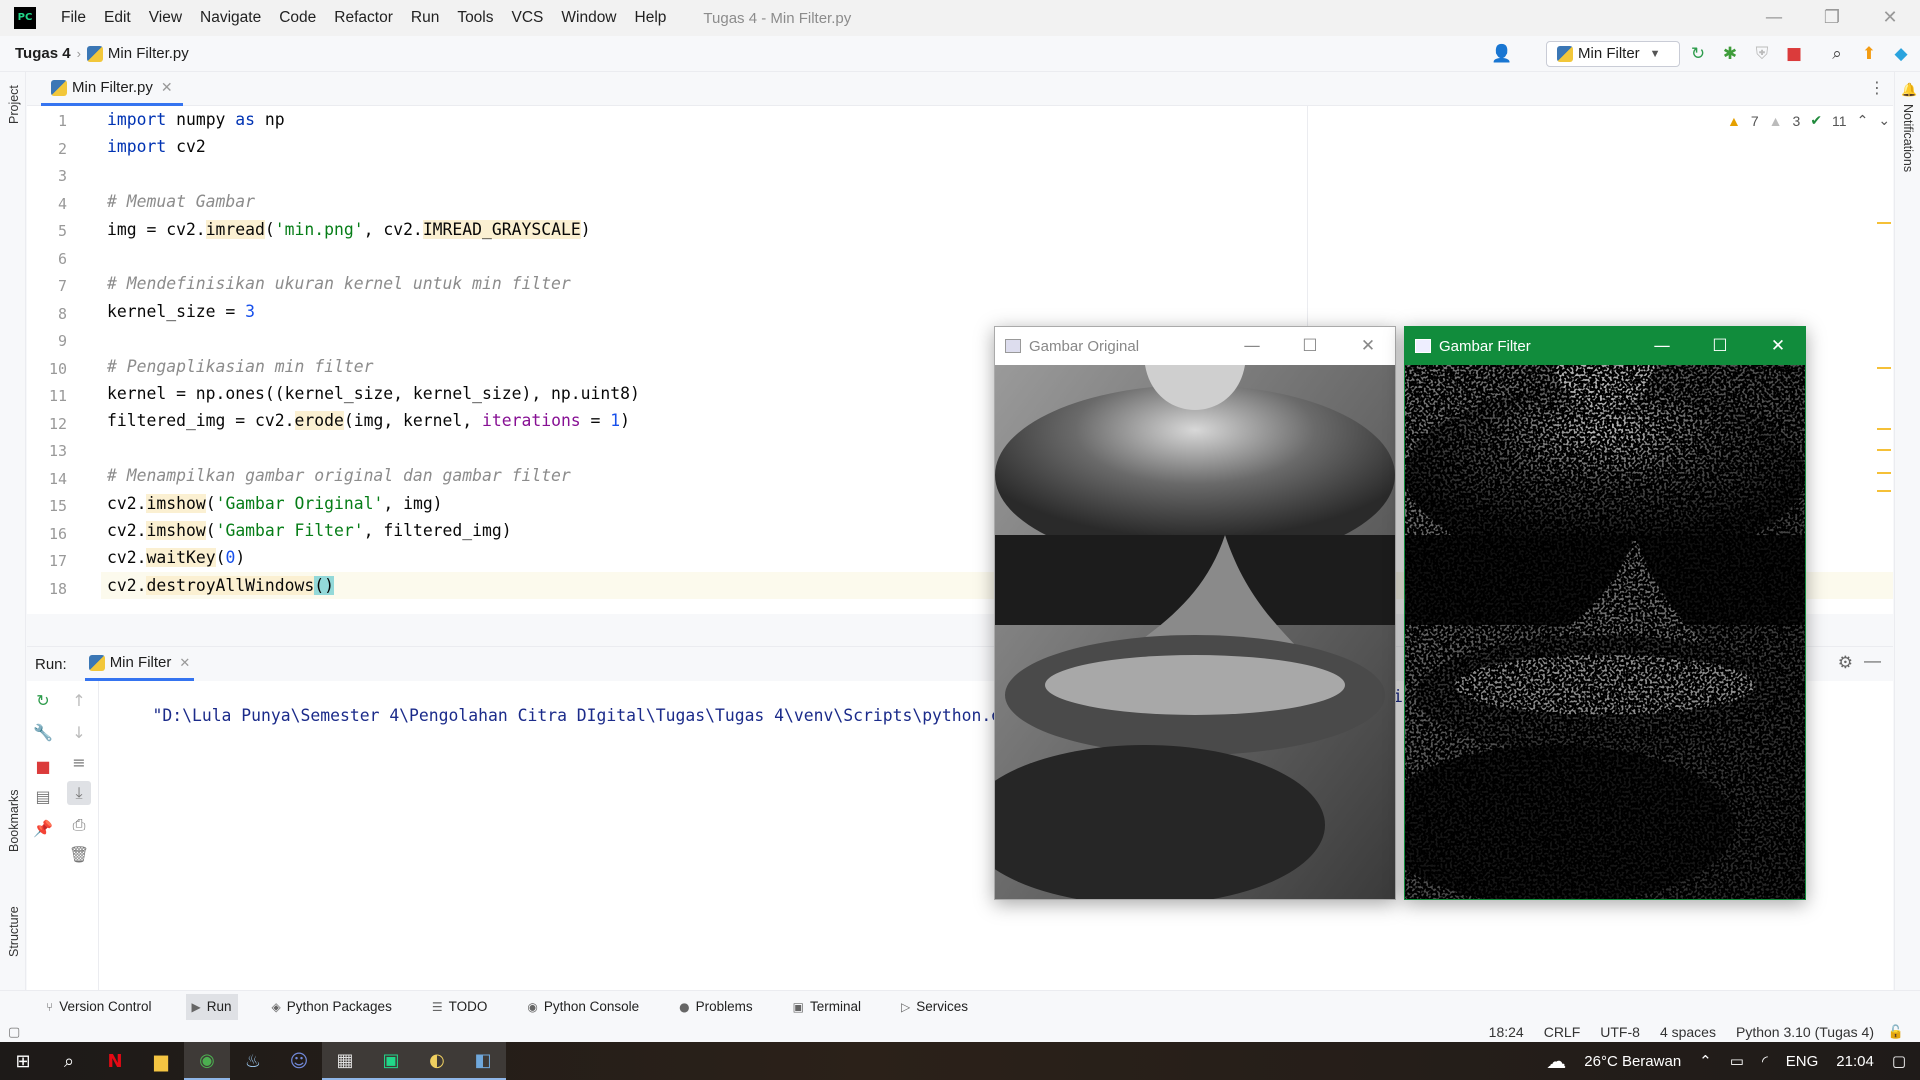  Describe the element at coordinates (14, 931) in the screenshot. I see `structure-tool-button: Structure` at that location.